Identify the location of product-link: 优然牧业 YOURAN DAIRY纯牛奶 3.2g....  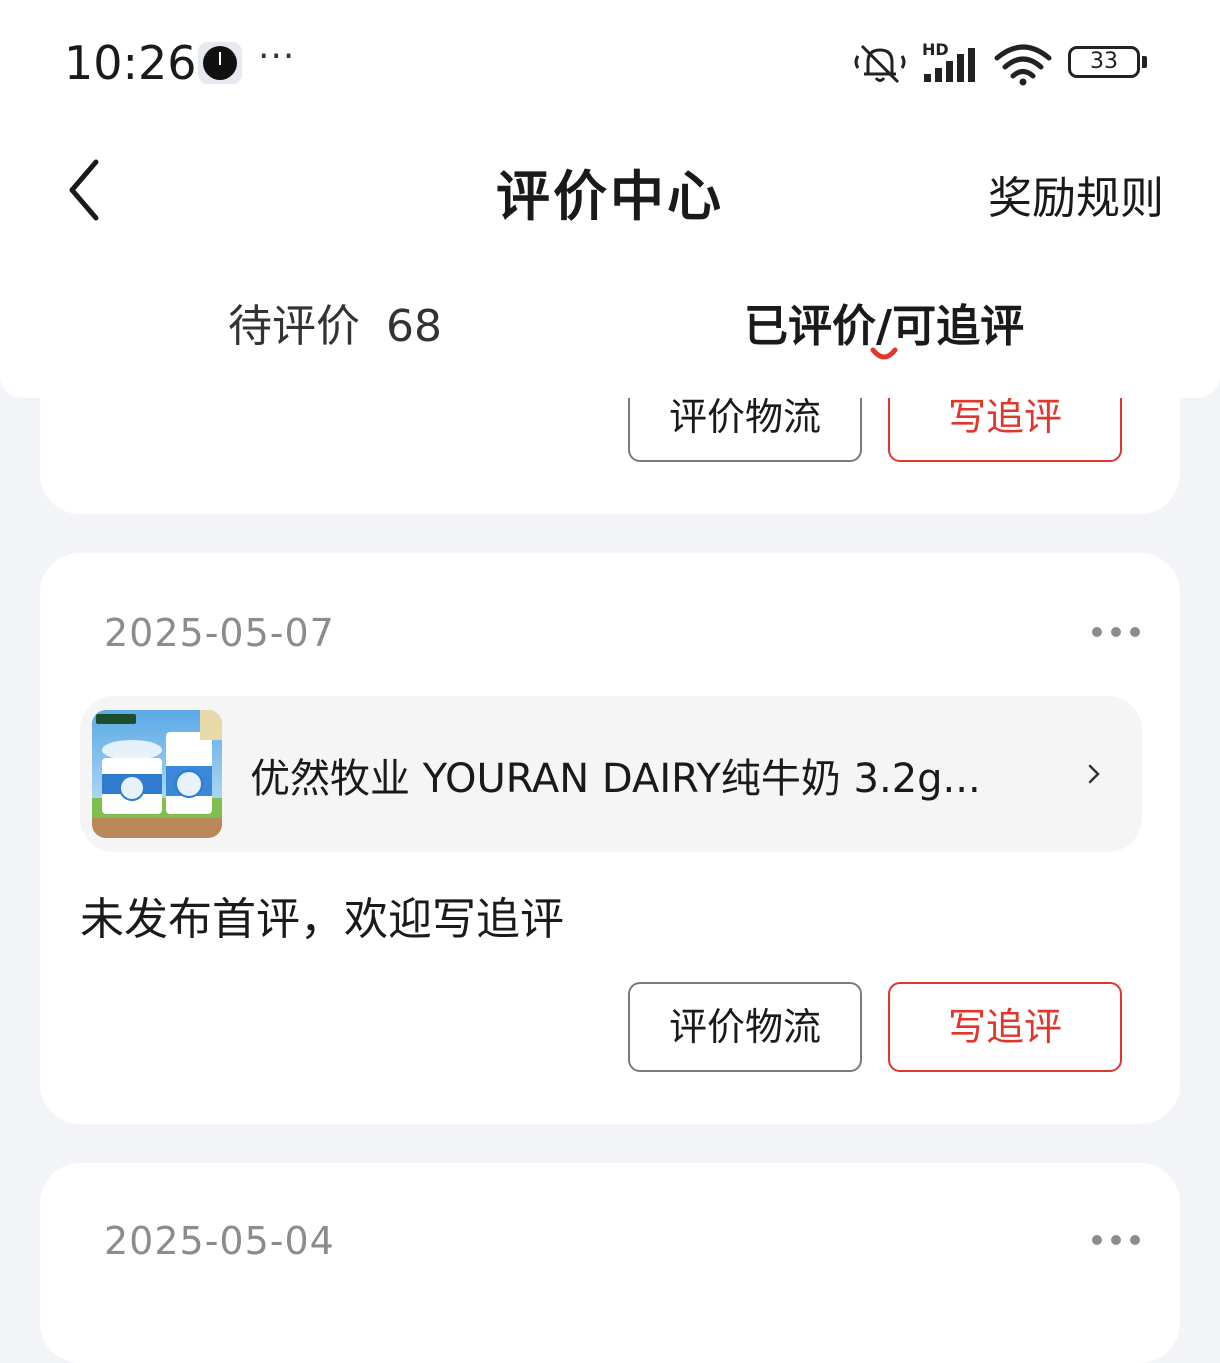
(611, 774).